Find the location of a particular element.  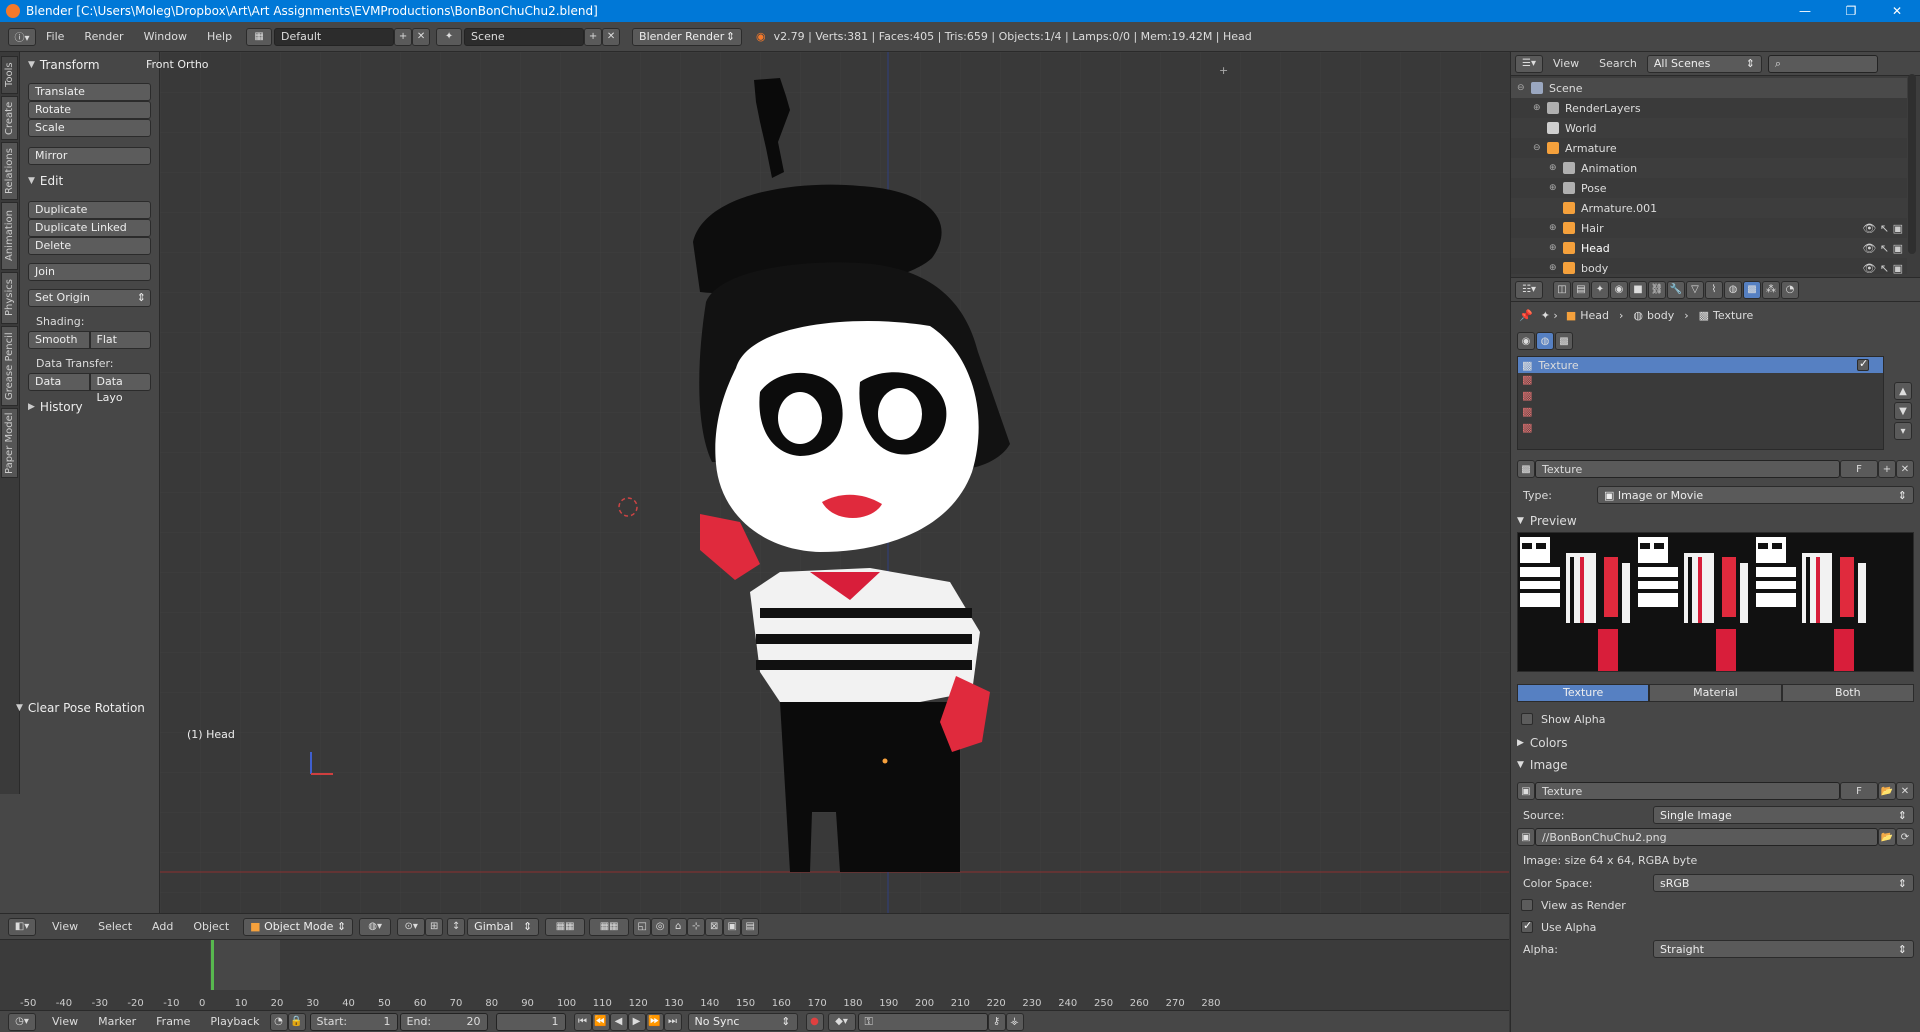

remove-layout-button: ✕ is located at coordinates (421, 36).